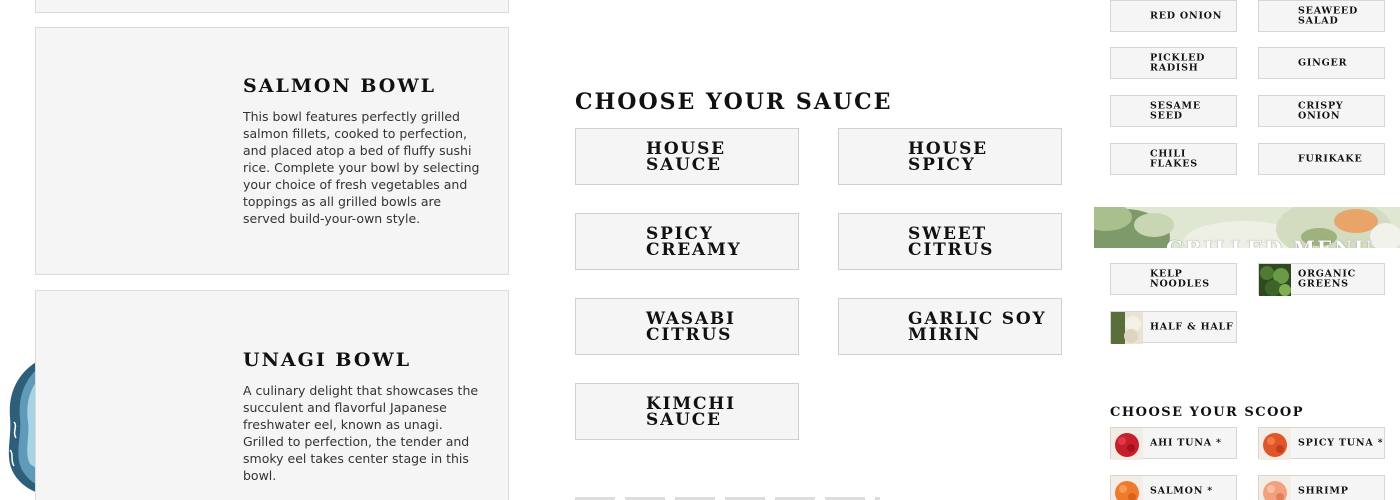  I want to click on scoop-option-shrimp: SHRIMP, so click(1321, 487).